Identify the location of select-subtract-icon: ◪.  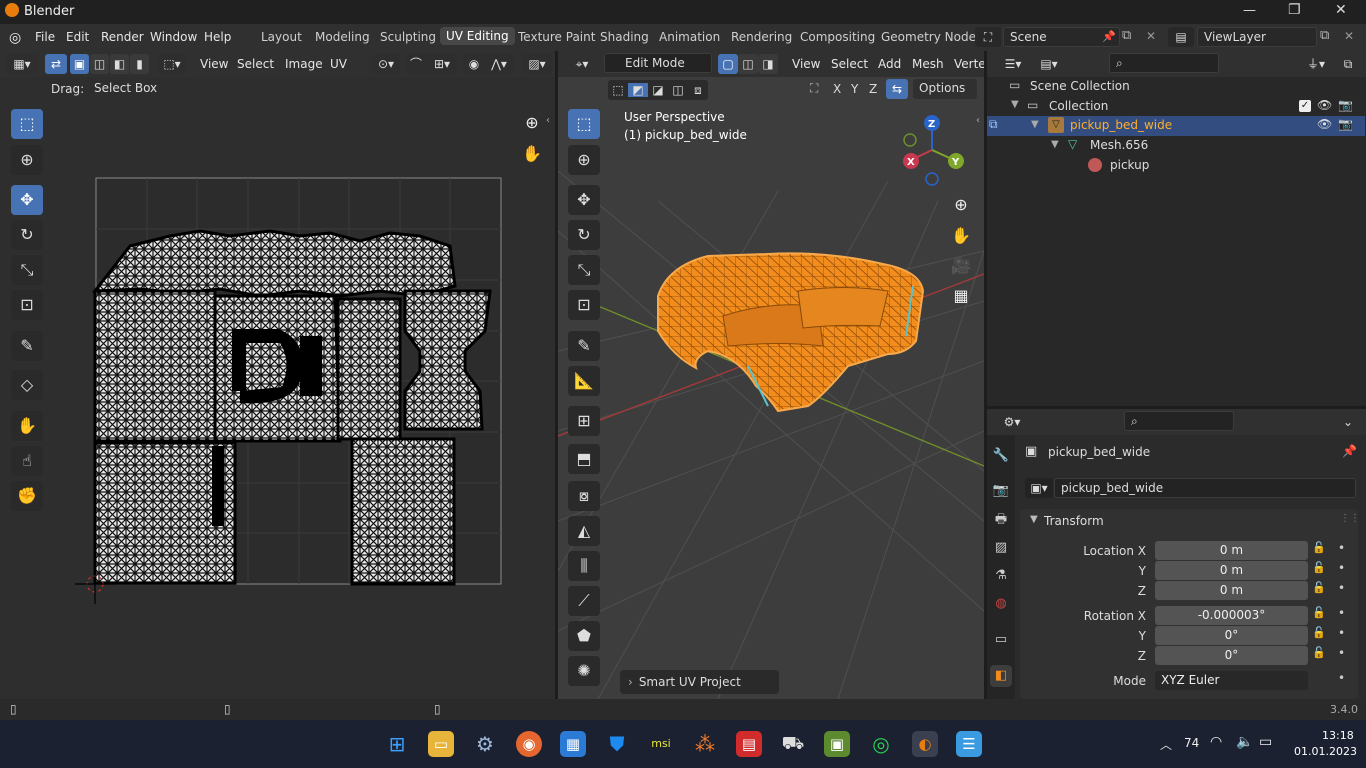
(658, 90).